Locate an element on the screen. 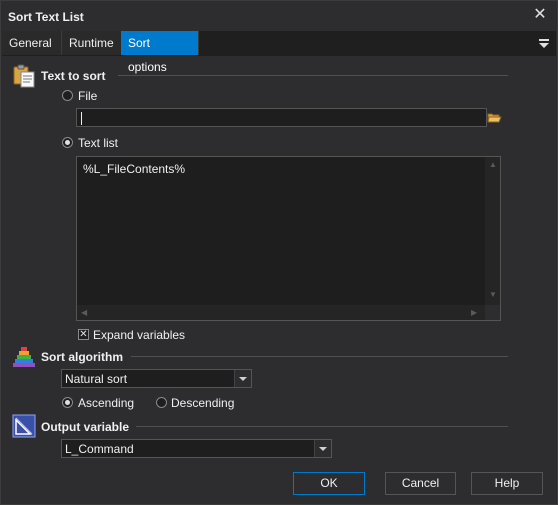  title-bar: Sort Text List ✕ is located at coordinates (279, 16).